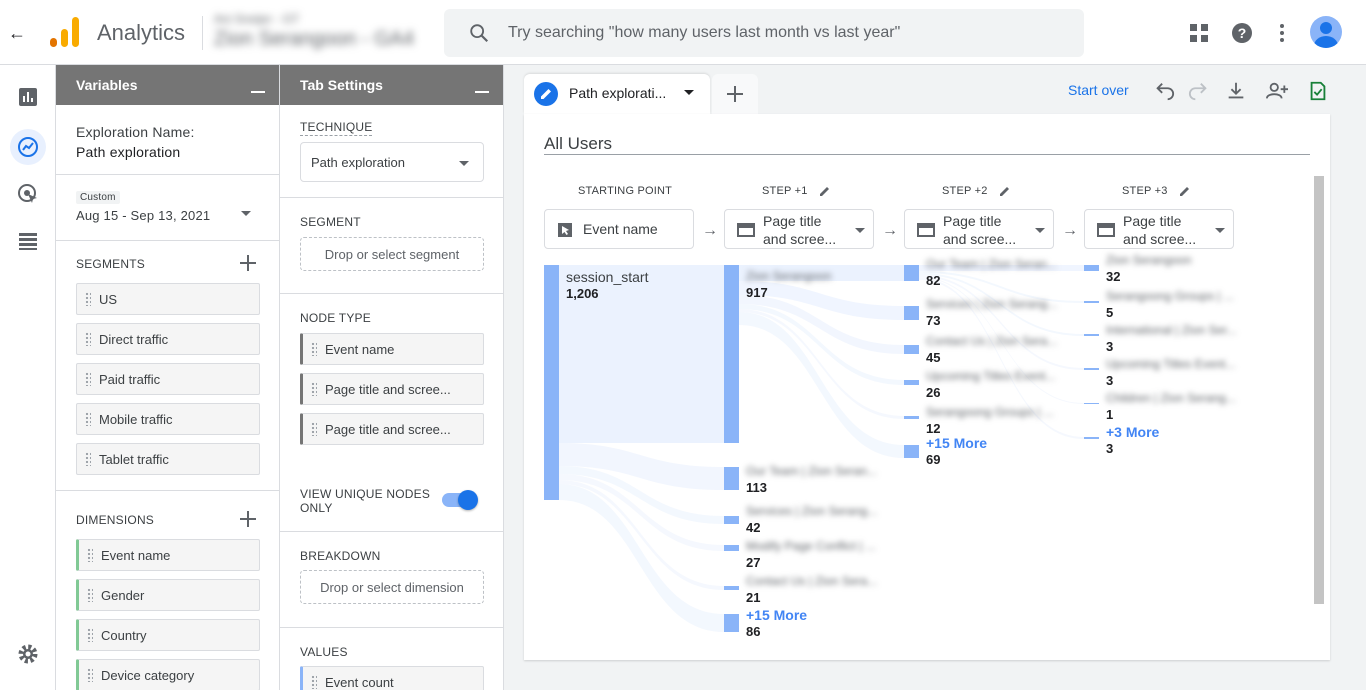 The width and height of the screenshot is (1366, 690). Describe the element at coordinates (933, 459) in the screenshot. I see `step2-more-value: 69` at that location.